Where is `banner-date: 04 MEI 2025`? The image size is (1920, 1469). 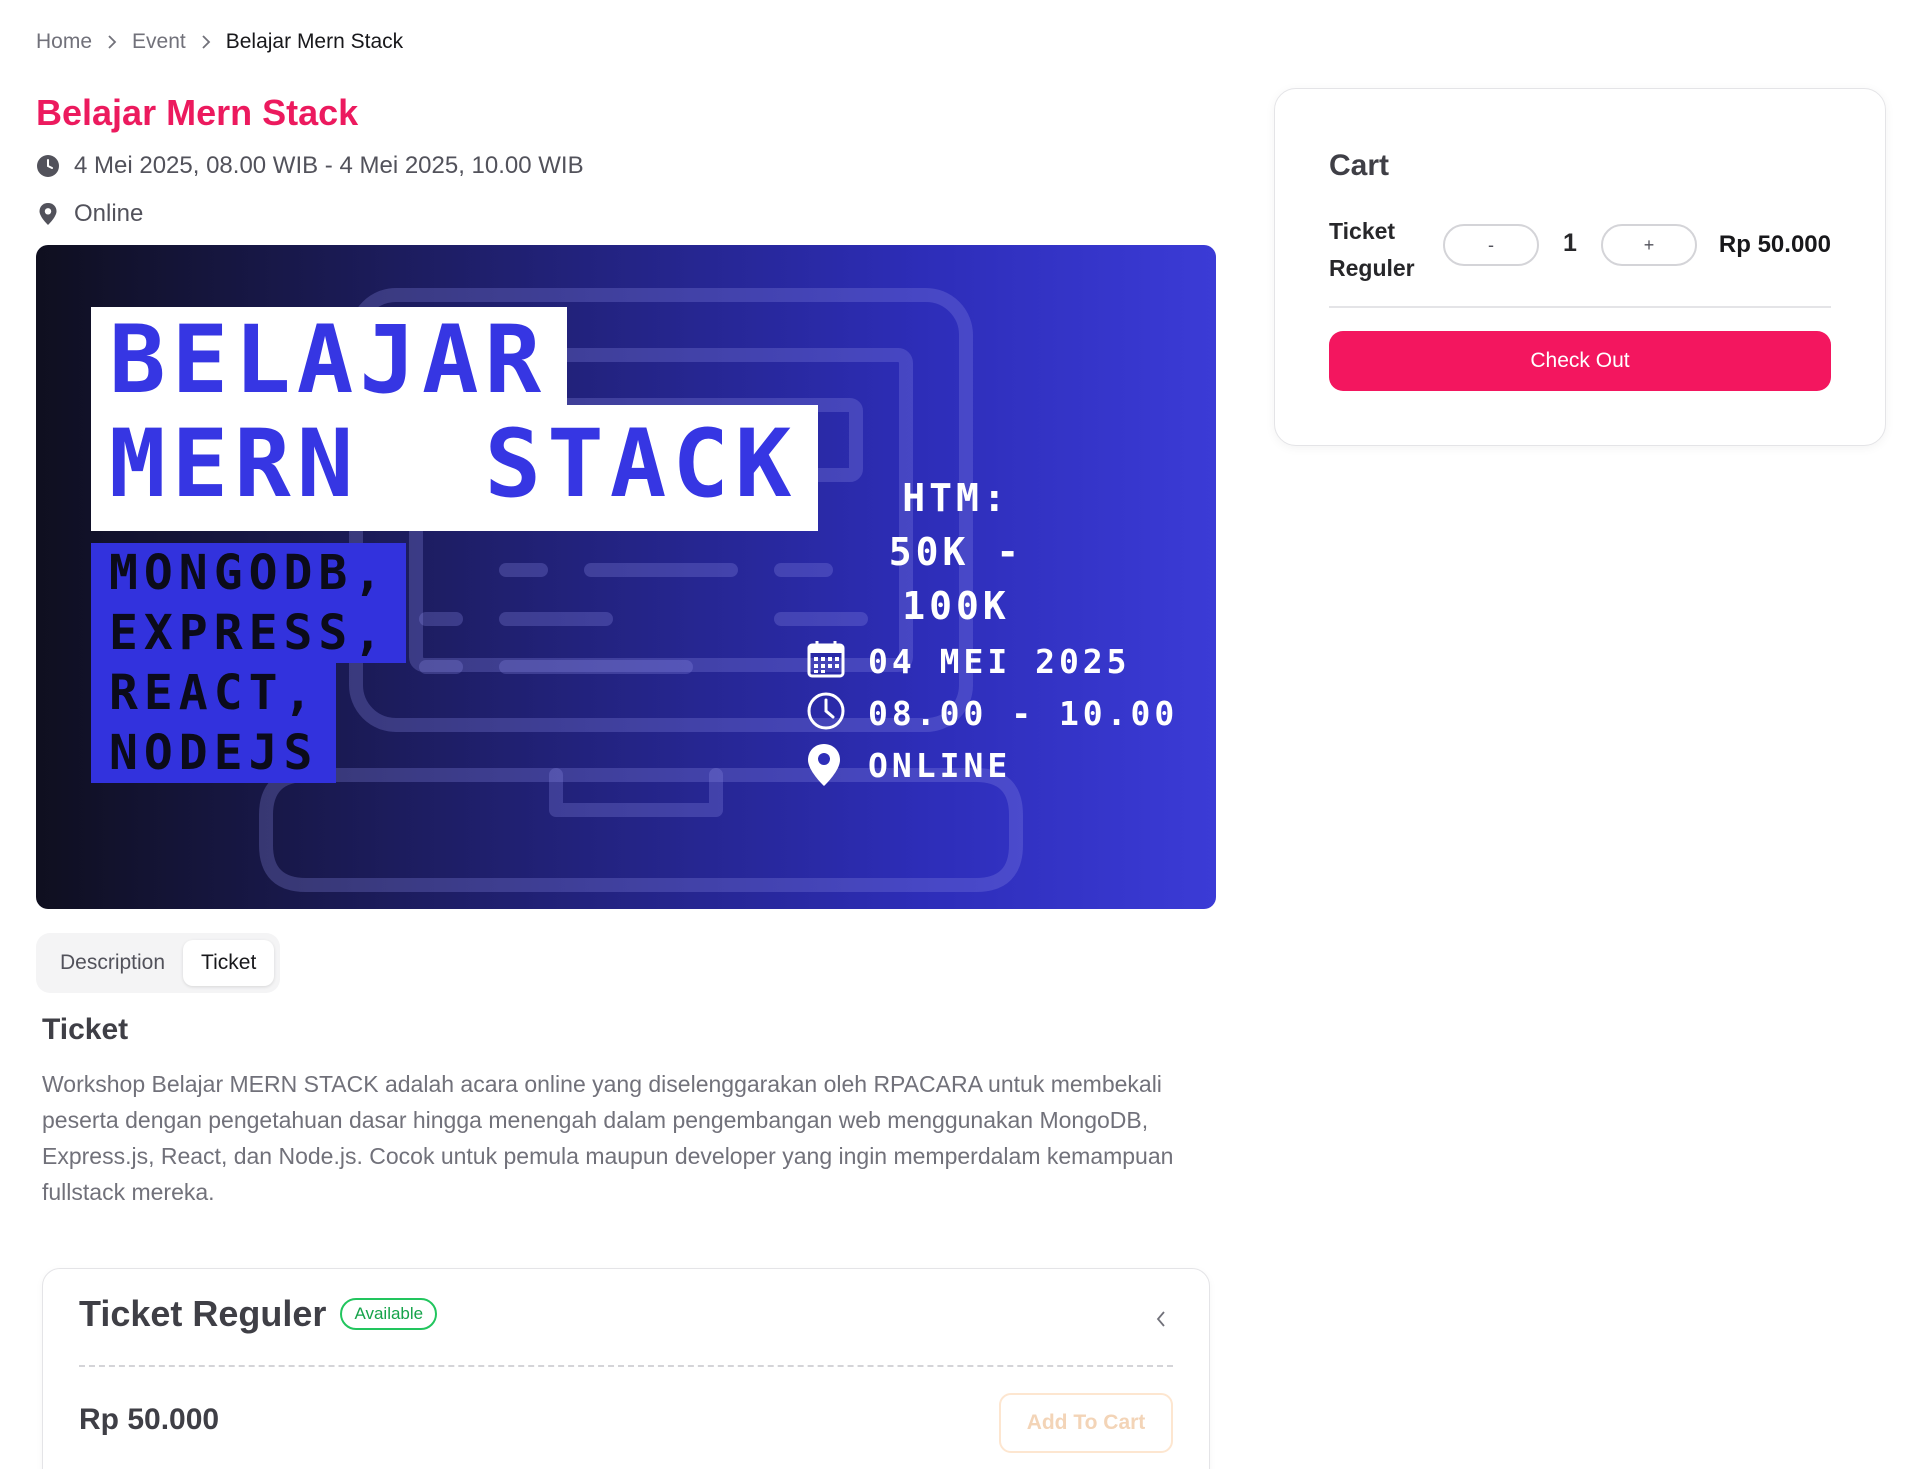 banner-date: 04 MEI 2025 is located at coordinates (999, 661).